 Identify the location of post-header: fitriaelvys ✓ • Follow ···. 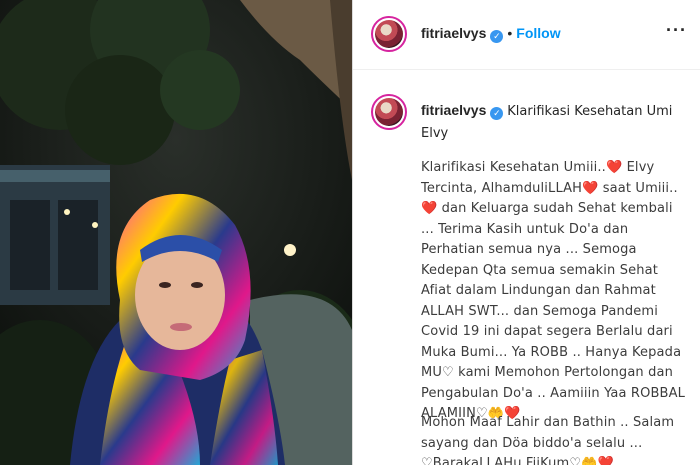
(526, 35).